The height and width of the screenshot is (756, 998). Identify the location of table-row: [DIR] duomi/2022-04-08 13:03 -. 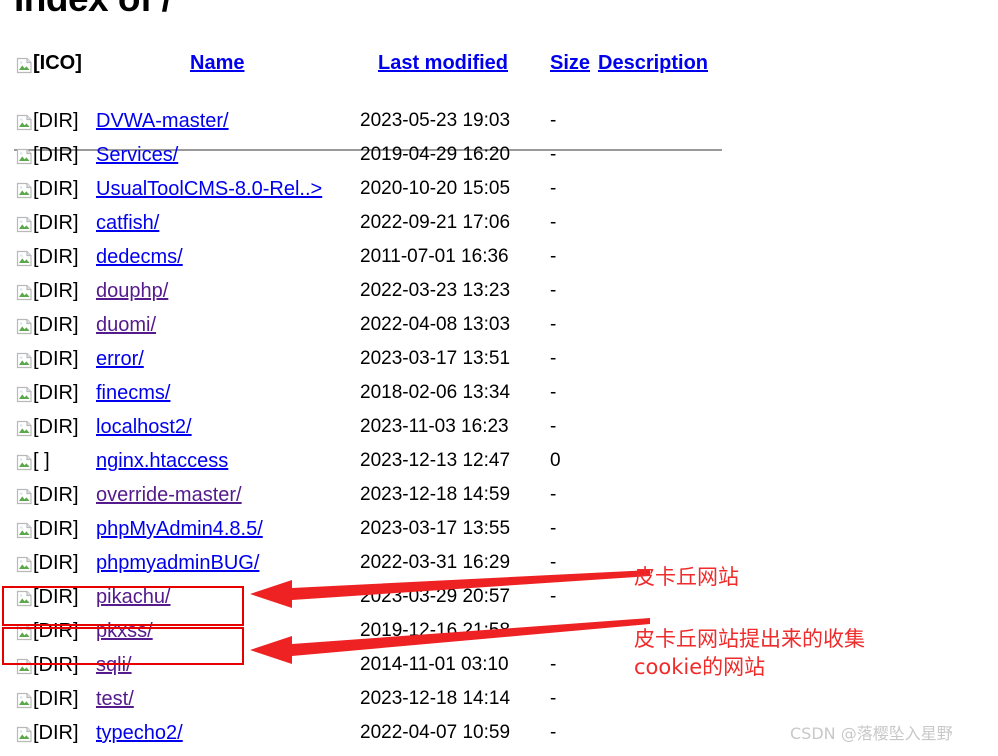
(499, 331).